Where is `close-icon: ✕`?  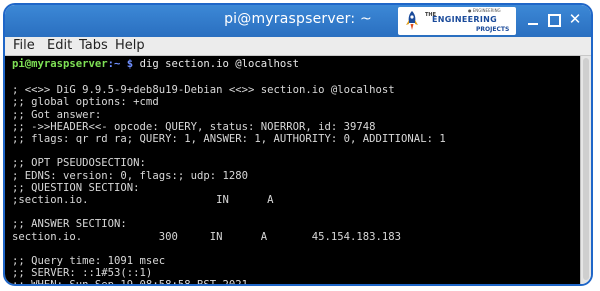 close-icon: ✕ is located at coordinates (575, 20).